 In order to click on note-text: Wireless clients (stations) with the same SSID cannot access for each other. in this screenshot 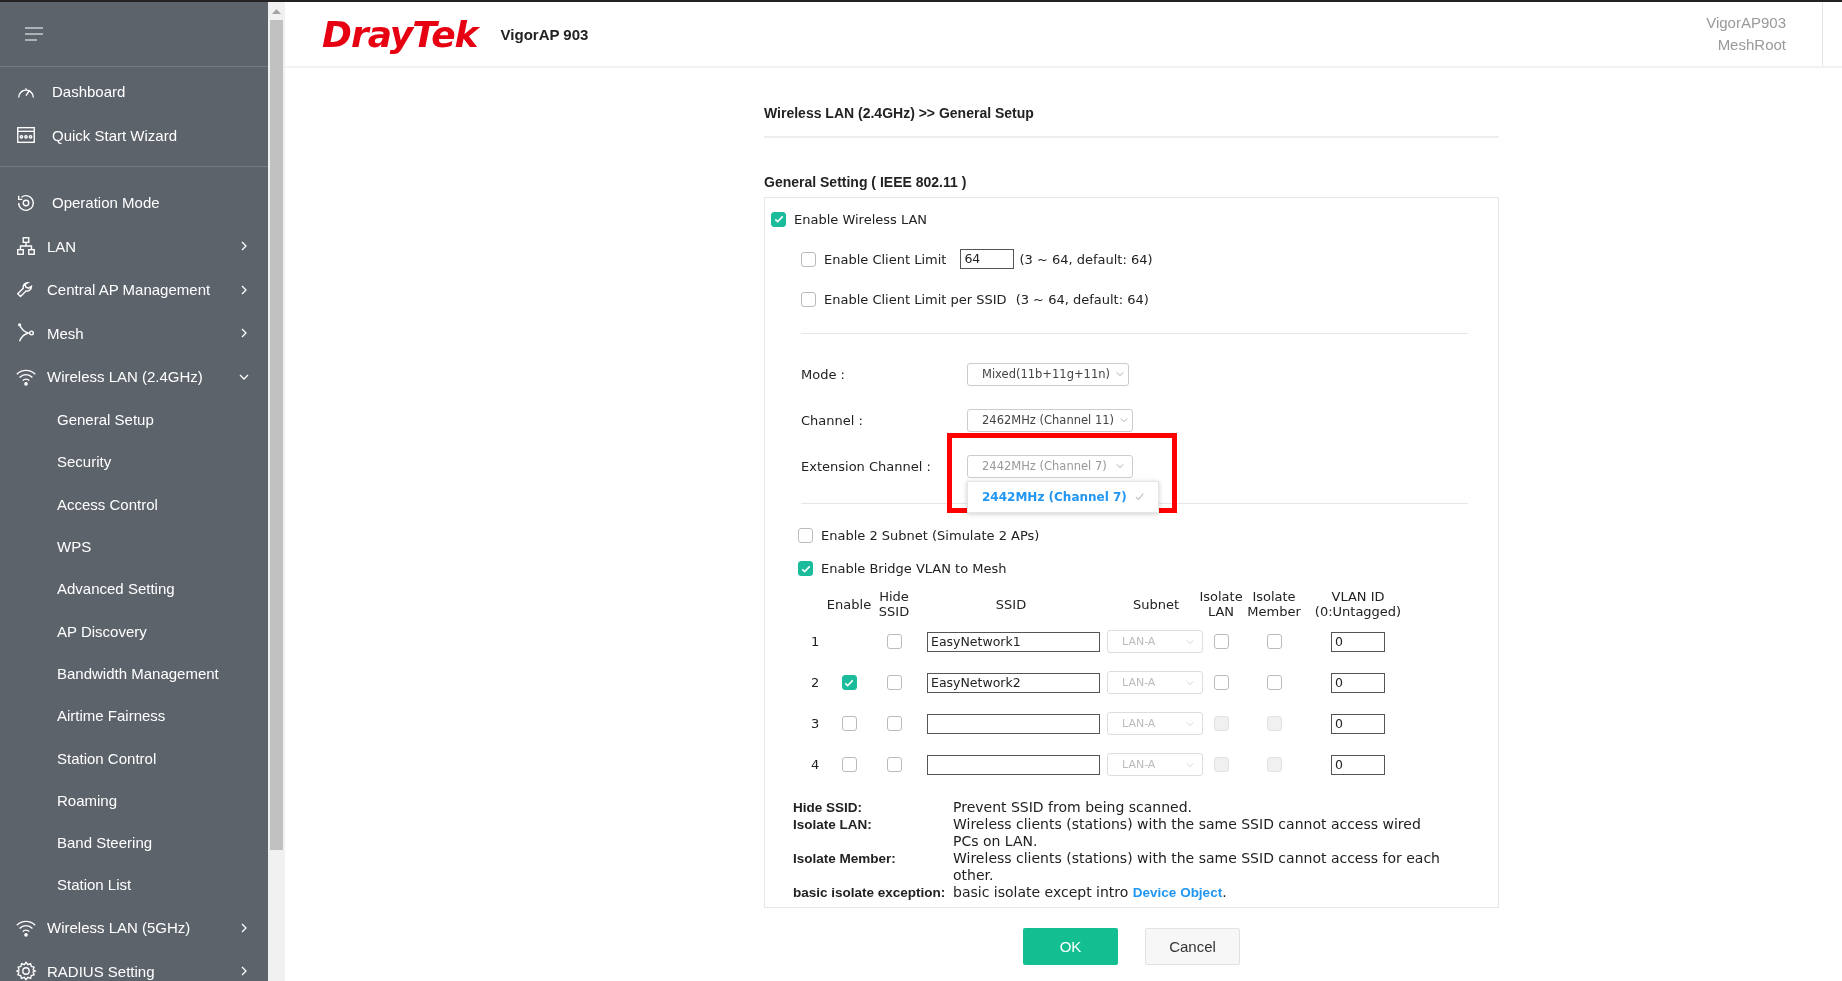, I will do `click(1197, 867)`.